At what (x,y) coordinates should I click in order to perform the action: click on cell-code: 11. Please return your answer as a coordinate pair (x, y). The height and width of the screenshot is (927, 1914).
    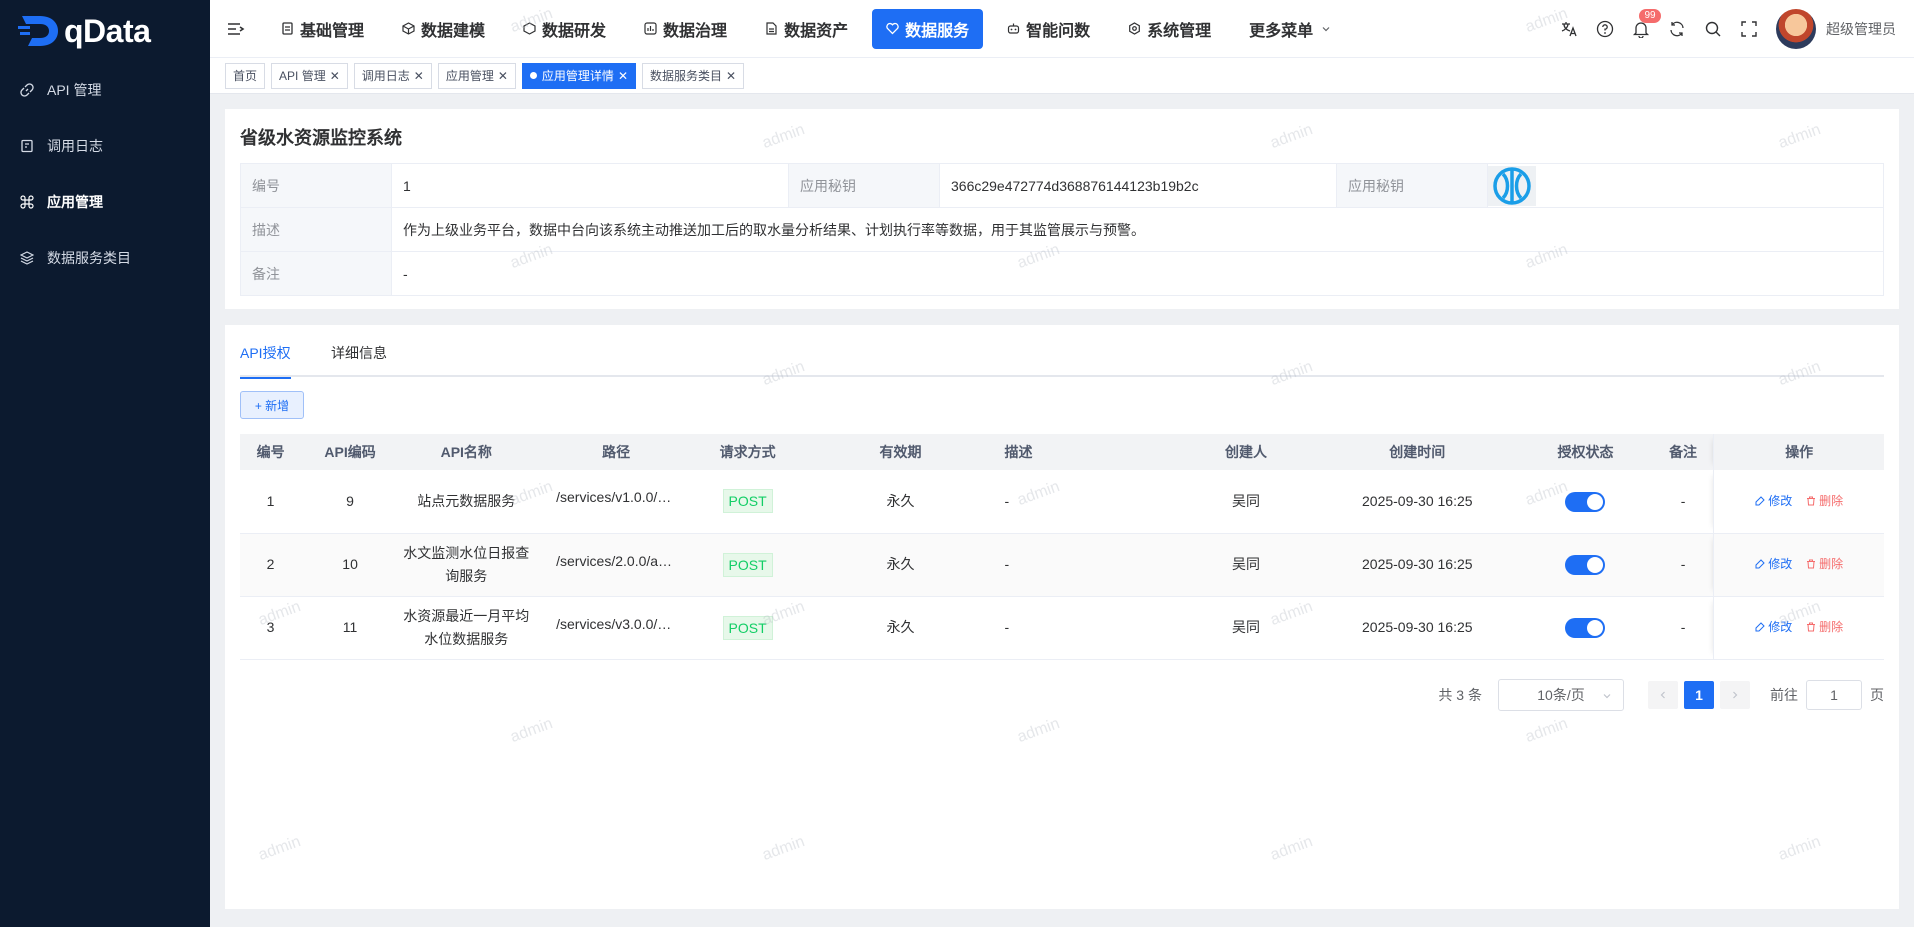
    Looking at the image, I should click on (350, 628).